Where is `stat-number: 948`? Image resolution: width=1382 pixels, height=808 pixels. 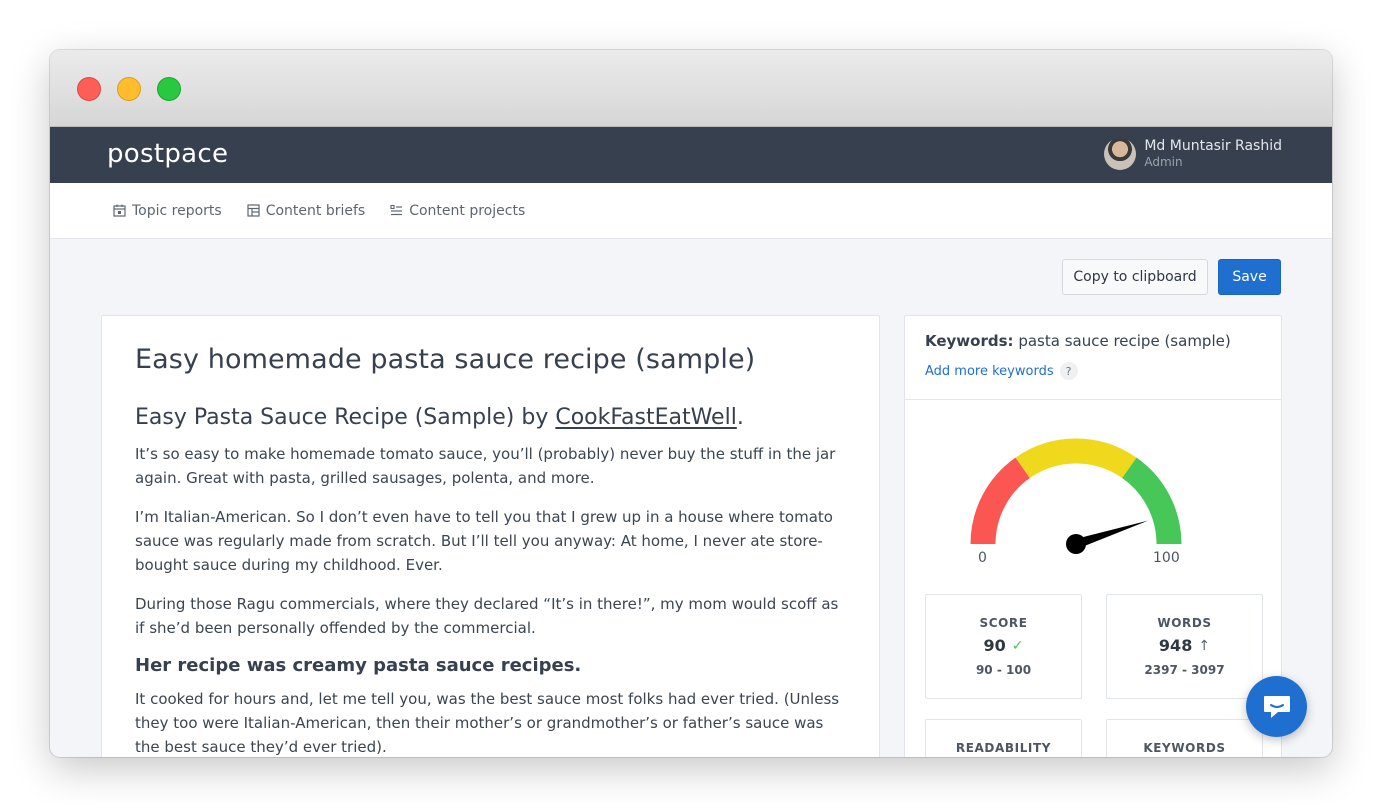 stat-number: 948 is located at coordinates (1175, 645).